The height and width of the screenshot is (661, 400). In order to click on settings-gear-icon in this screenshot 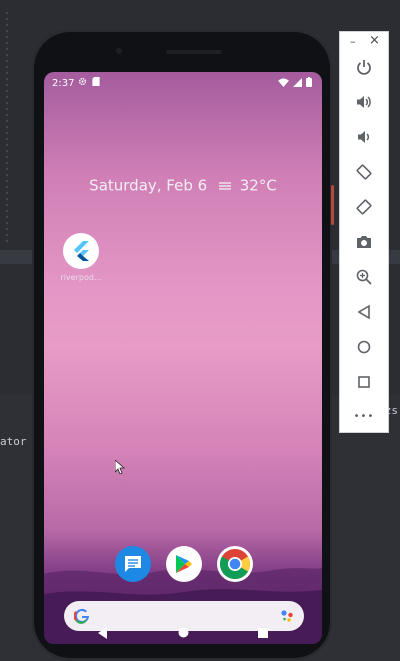, I will do `click(82, 81)`.